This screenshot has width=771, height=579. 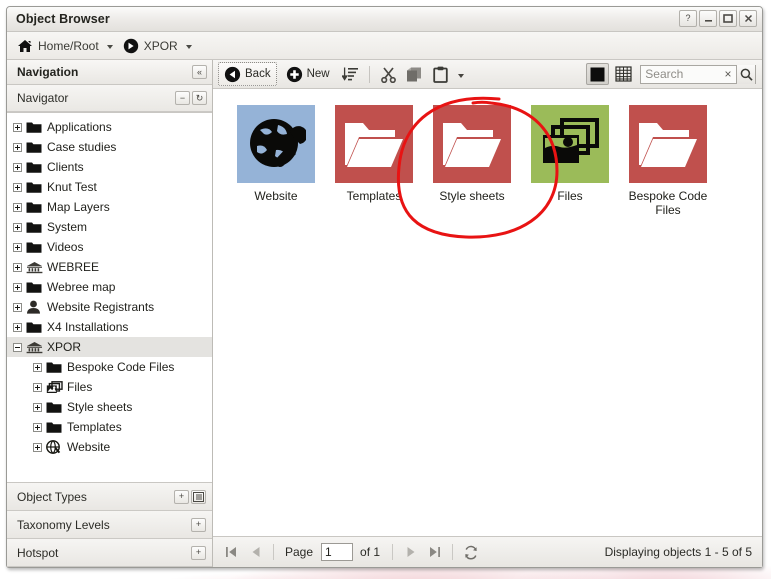 What do you see at coordinates (414, 74) in the screenshot?
I see `copy-button` at bounding box center [414, 74].